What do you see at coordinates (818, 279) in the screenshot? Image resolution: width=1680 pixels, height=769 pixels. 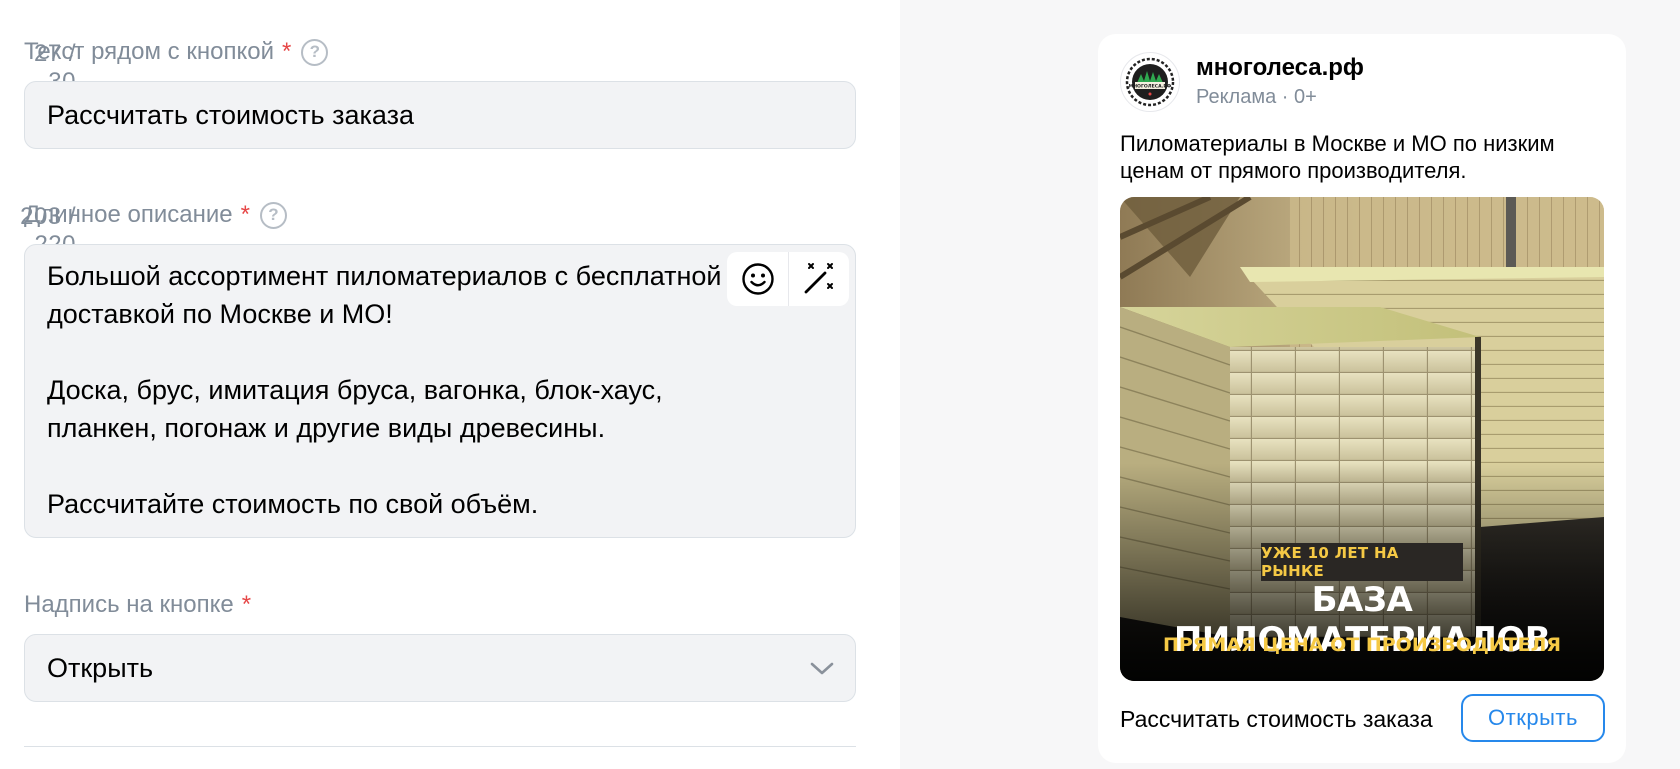 I see `magic-wand-icon` at bounding box center [818, 279].